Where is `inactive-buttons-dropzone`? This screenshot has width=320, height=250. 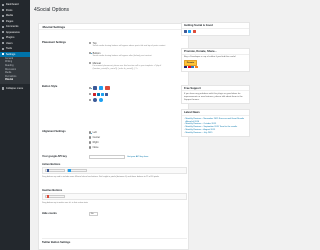 inactive-buttons-dropzone is located at coordinates (114, 196).